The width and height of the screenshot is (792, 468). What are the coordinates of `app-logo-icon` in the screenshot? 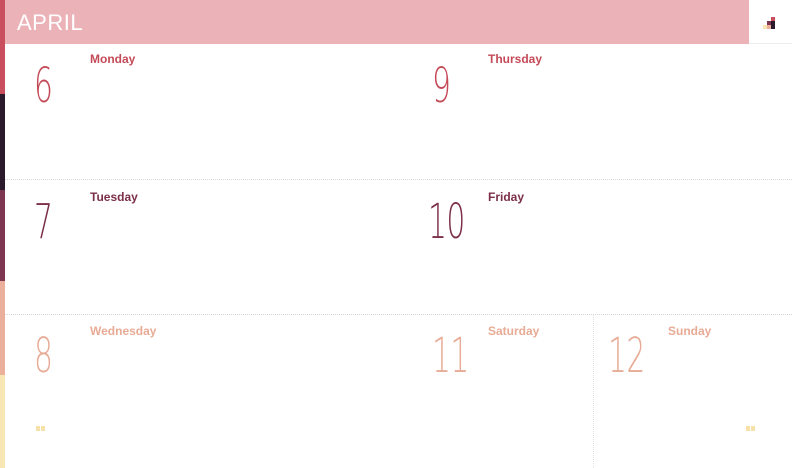 It's located at (770, 23).